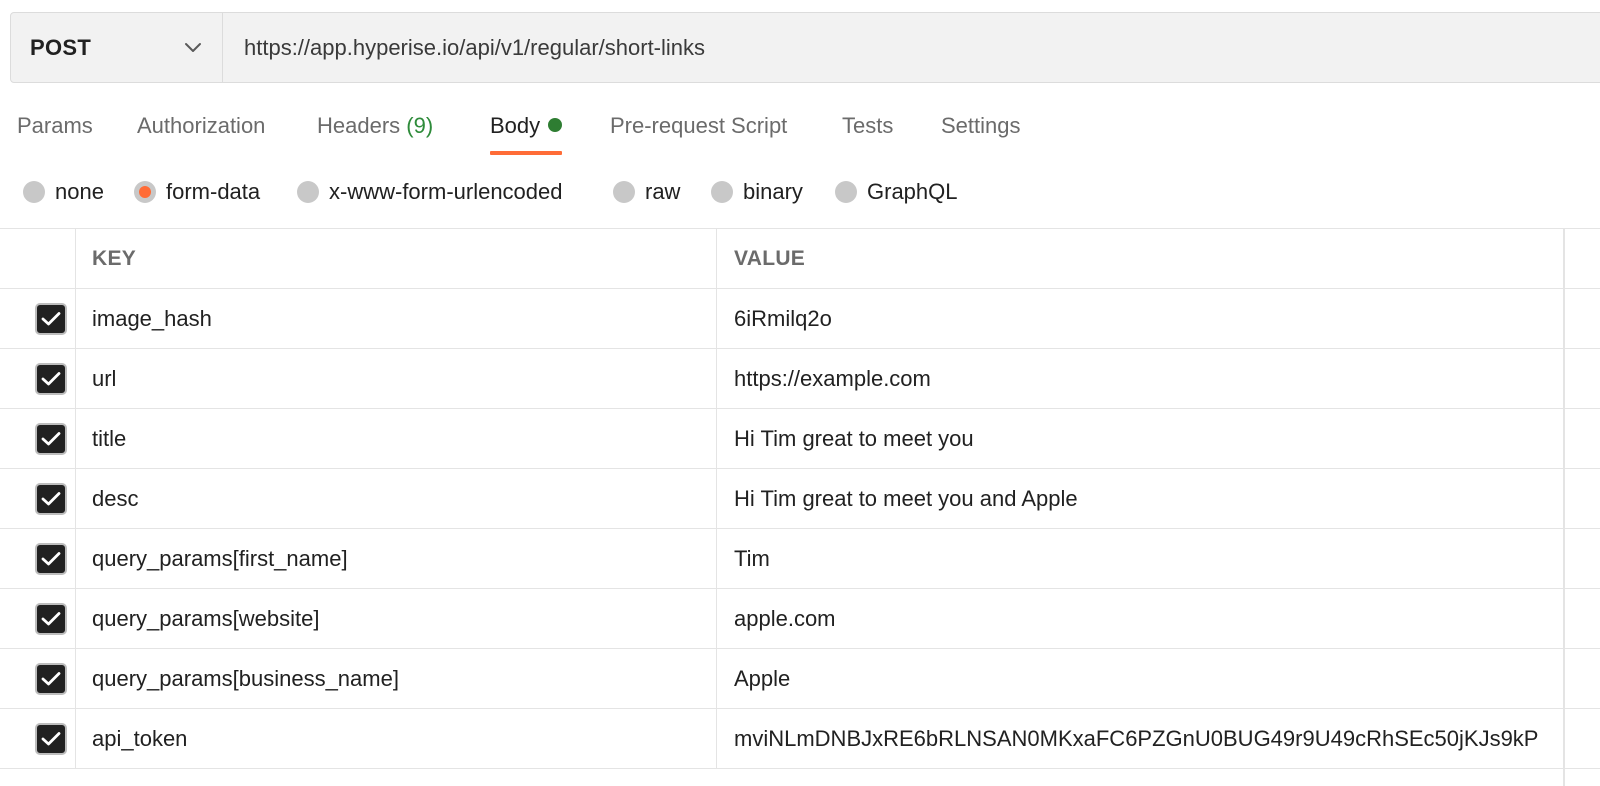  I want to click on radio-option-none: none, so click(63, 192).